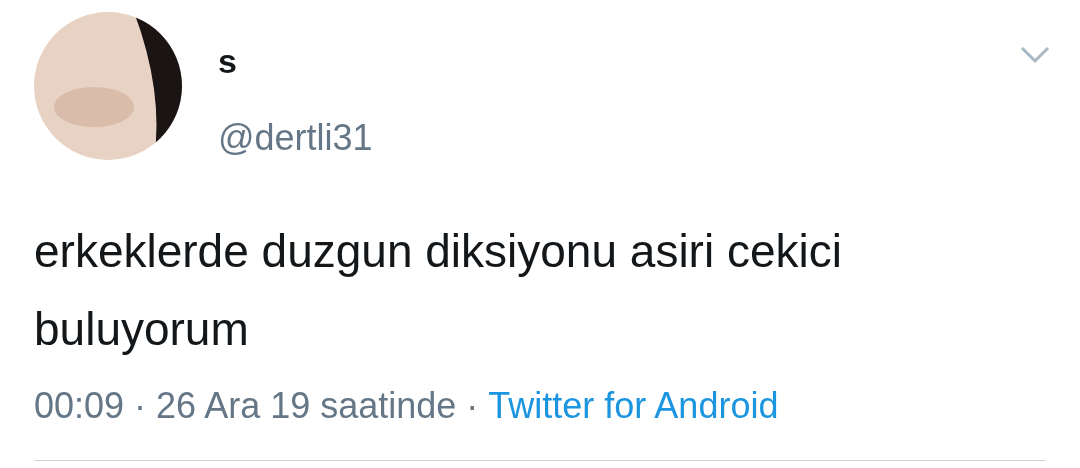 This screenshot has height=468, width=1080. I want to click on author-name: s, so click(228, 61).